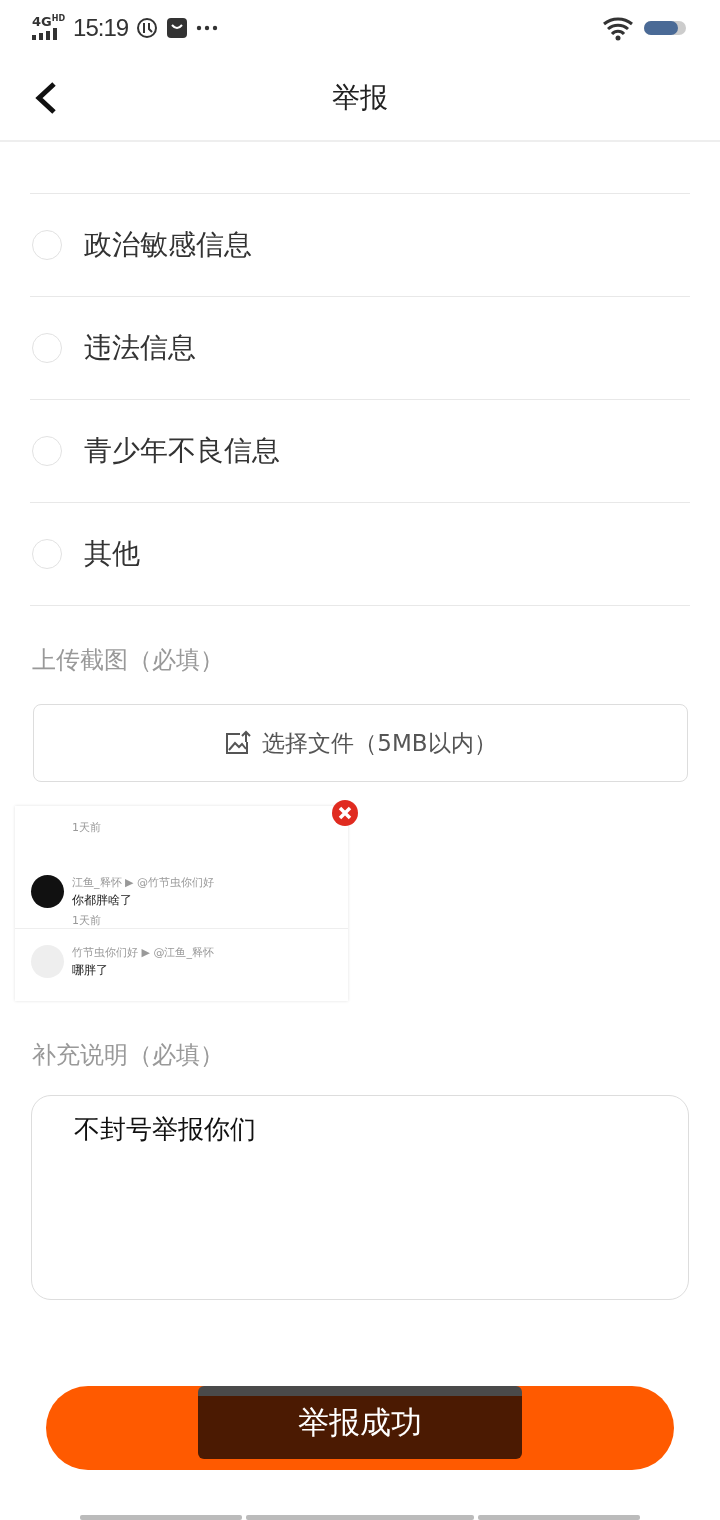 The width and height of the screenshot is (720, 1520). I want to click on more-icon, so click(207, 27).